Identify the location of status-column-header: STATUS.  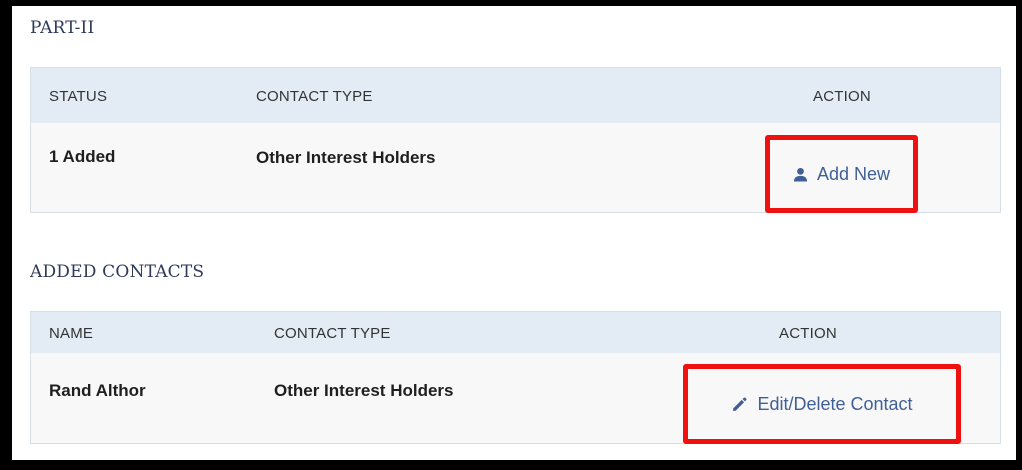
(78, 96).